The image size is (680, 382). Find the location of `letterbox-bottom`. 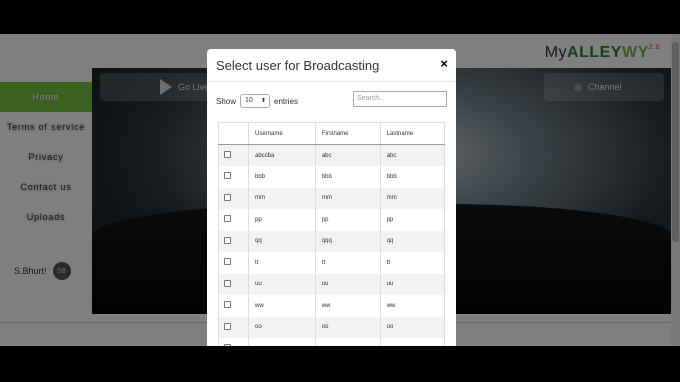

letterbox-bottom is located at coordinates (340, 364).